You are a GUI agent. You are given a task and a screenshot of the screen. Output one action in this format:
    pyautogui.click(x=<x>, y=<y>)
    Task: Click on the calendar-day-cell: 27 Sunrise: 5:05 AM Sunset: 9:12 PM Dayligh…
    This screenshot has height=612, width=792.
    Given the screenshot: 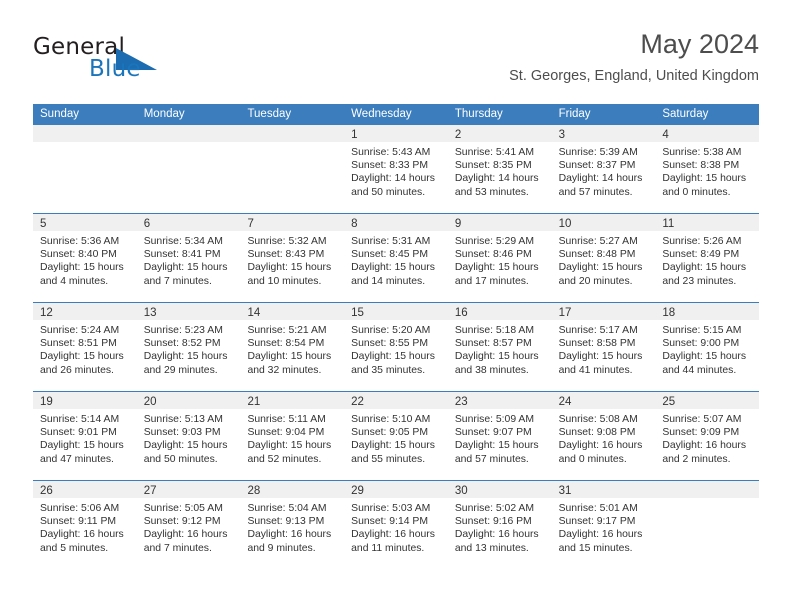 What is the action you would take?
    pyautogui.click(x=188, y=525)
    